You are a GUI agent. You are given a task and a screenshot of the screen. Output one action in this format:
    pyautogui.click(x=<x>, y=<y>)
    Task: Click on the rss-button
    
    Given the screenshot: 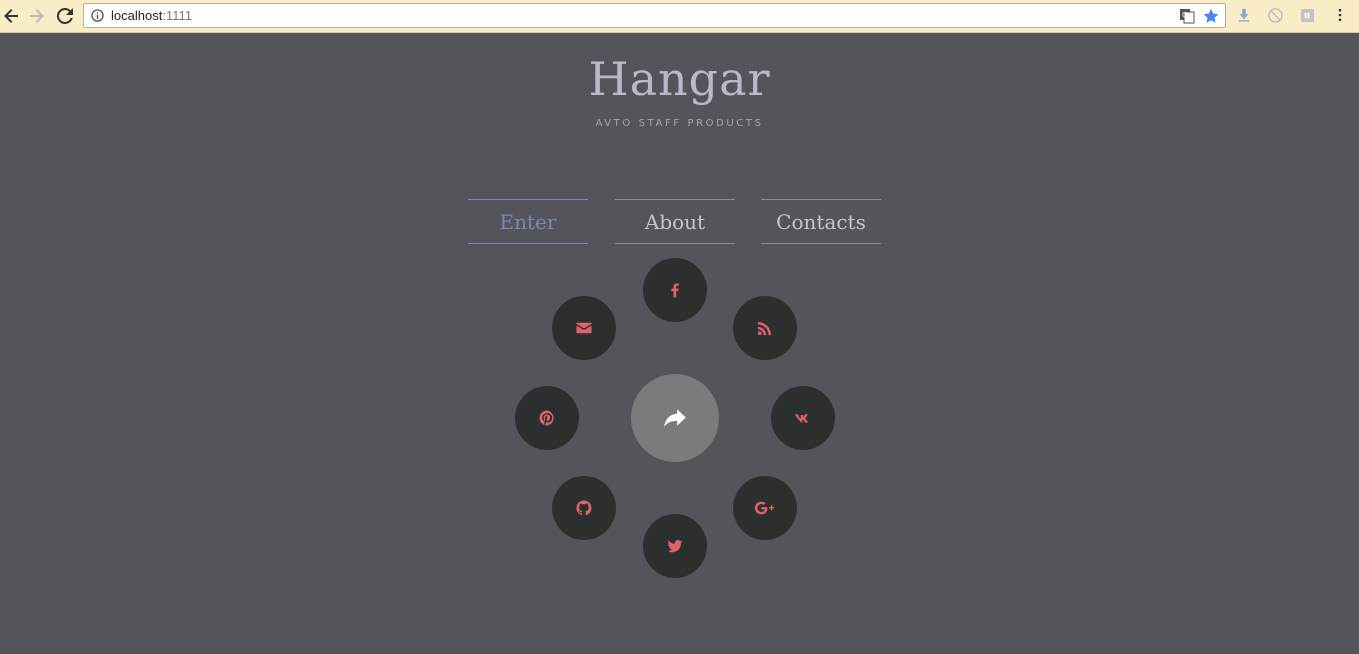 What is the action you would take?
    pyautogui.click(x=765, y=328)
    